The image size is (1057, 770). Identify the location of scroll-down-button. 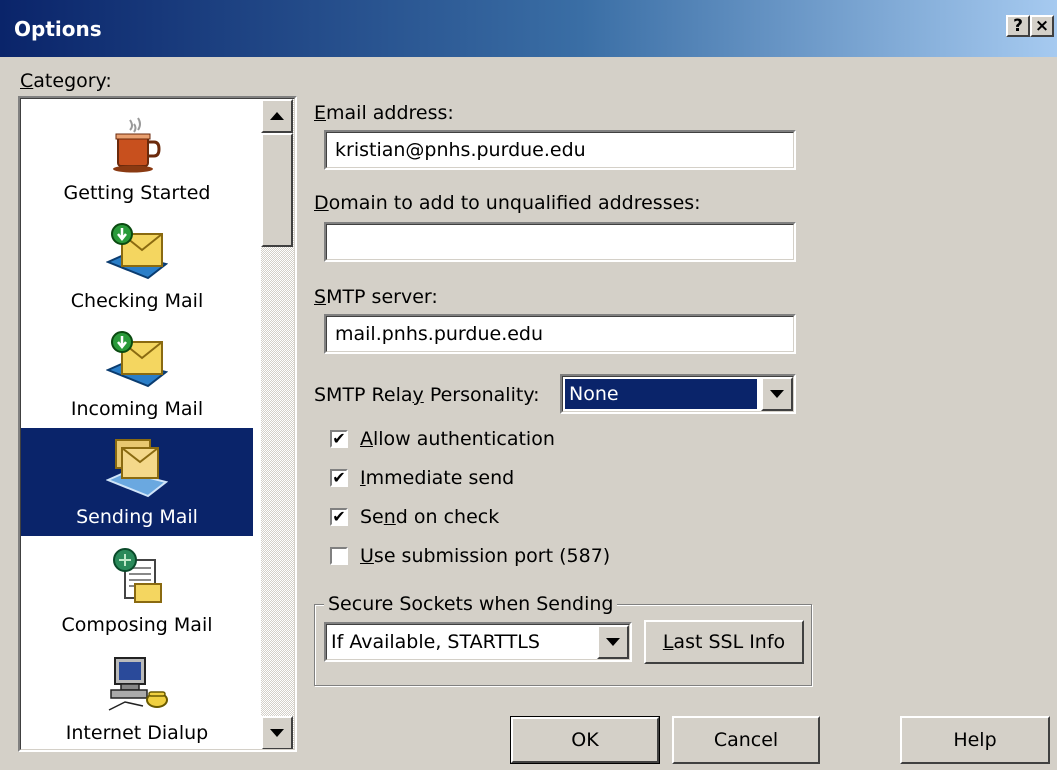
(277, 732).